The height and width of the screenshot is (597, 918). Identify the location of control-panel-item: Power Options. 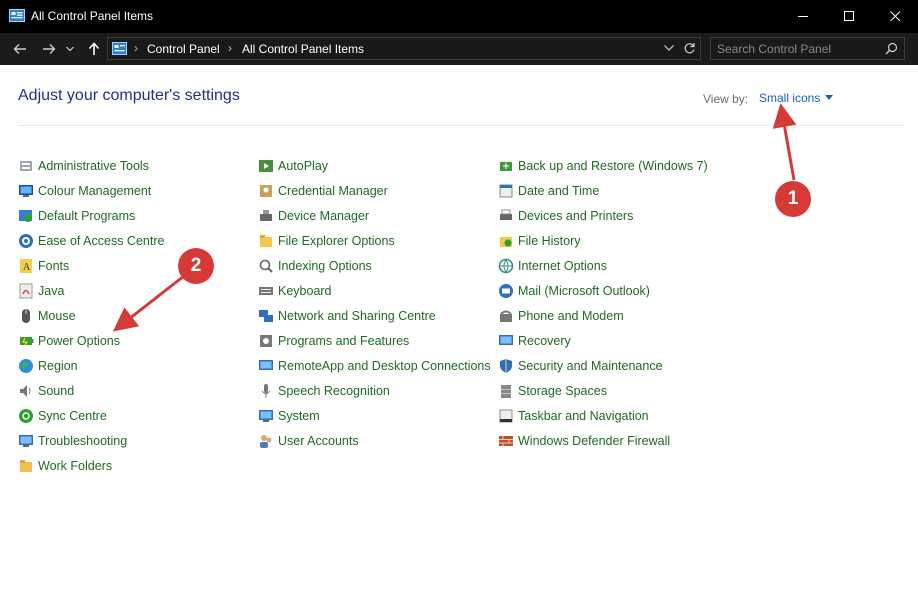
(91, 340).